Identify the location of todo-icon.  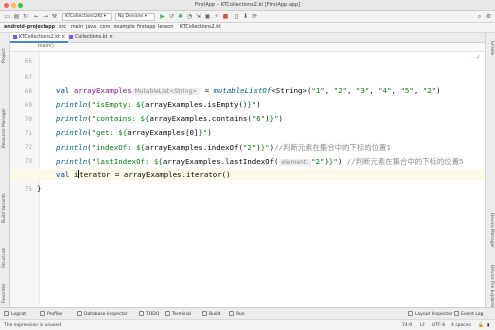
(141, 313).